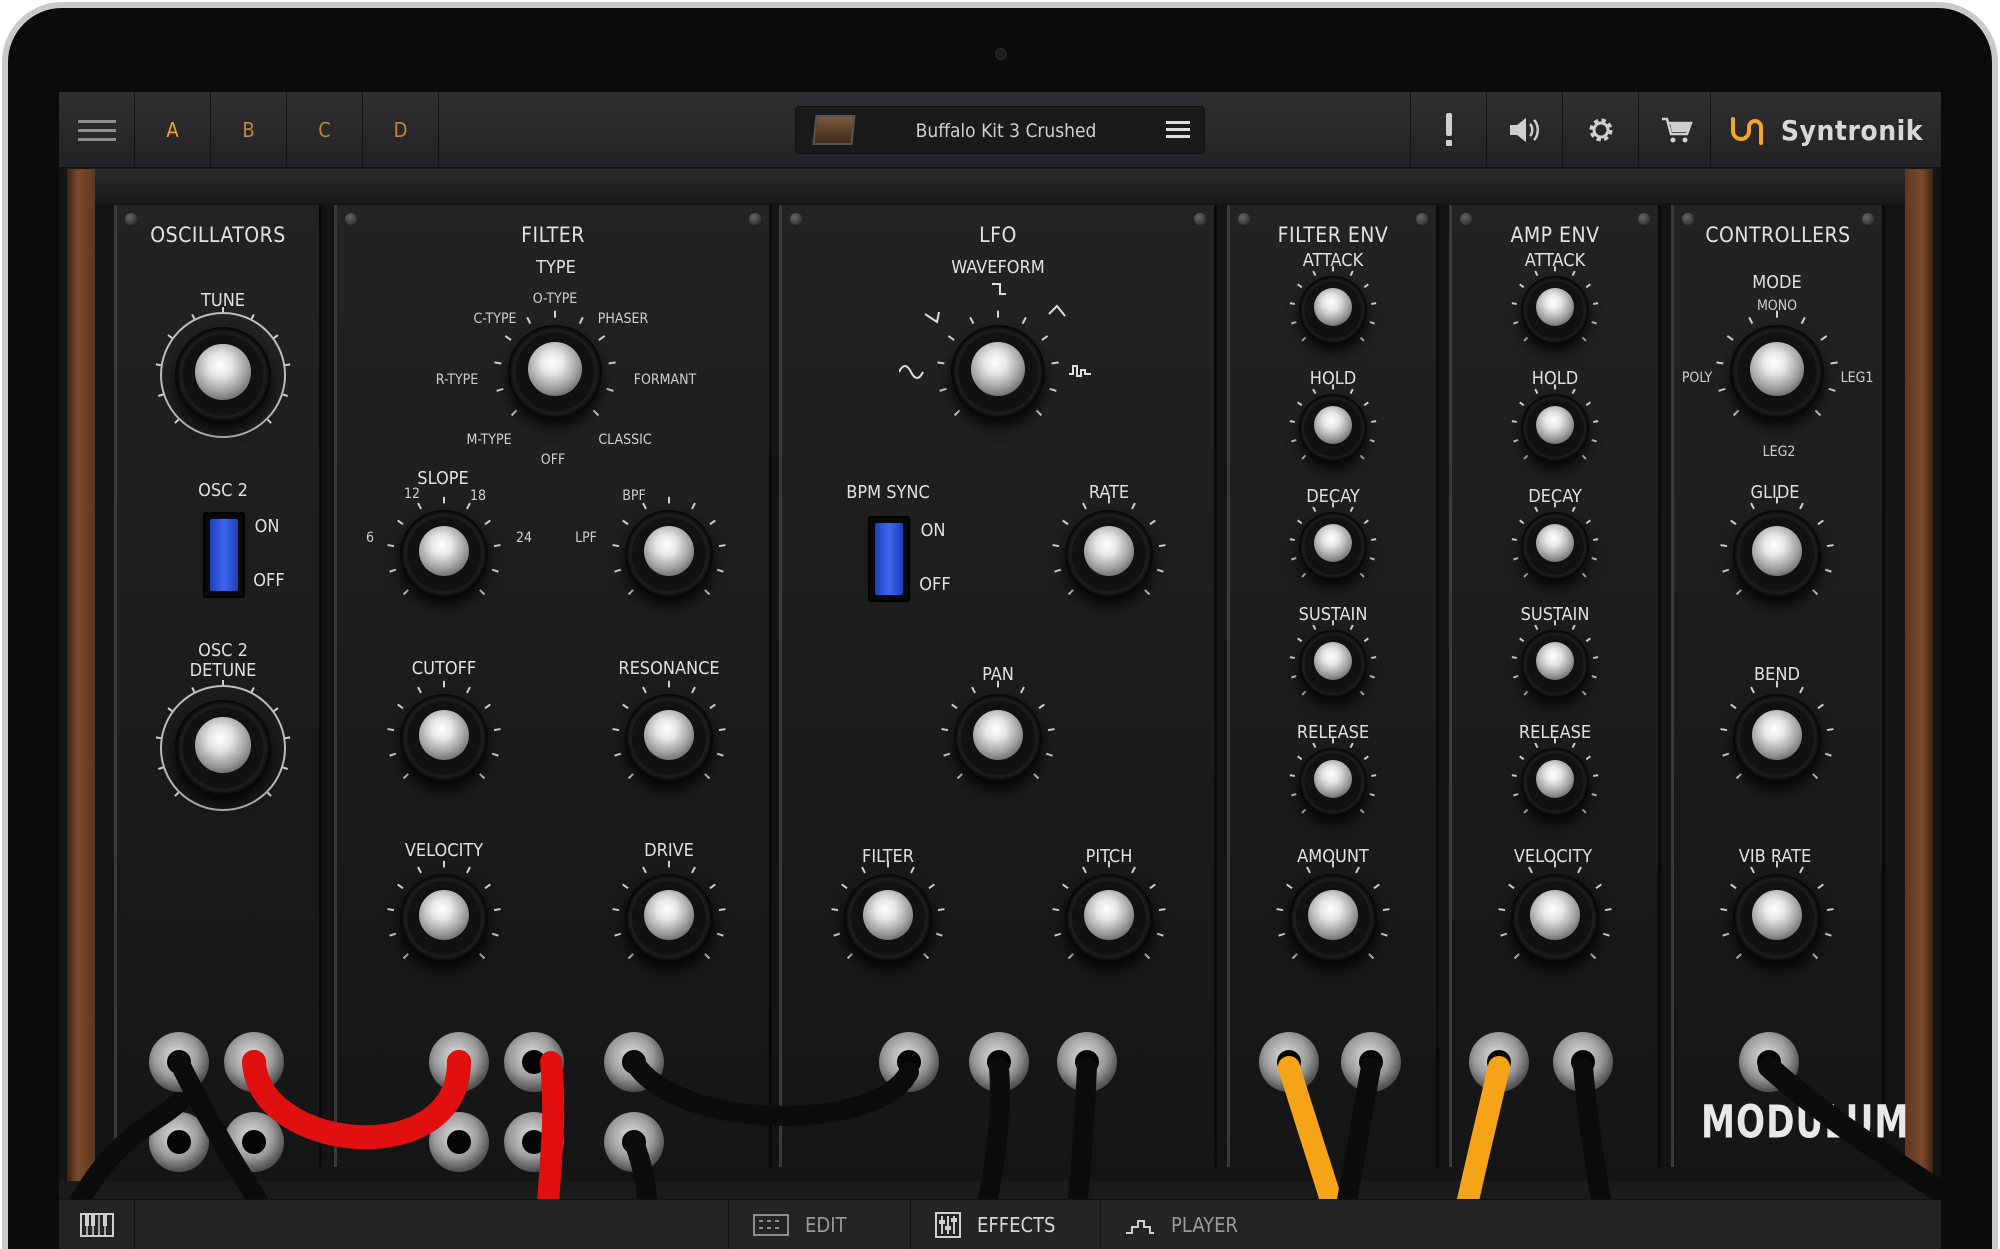  What do you see at coordinates (669, 552) in the screenshot?
I see `lpf-bpf-knob` at bounding box center [669, 552].